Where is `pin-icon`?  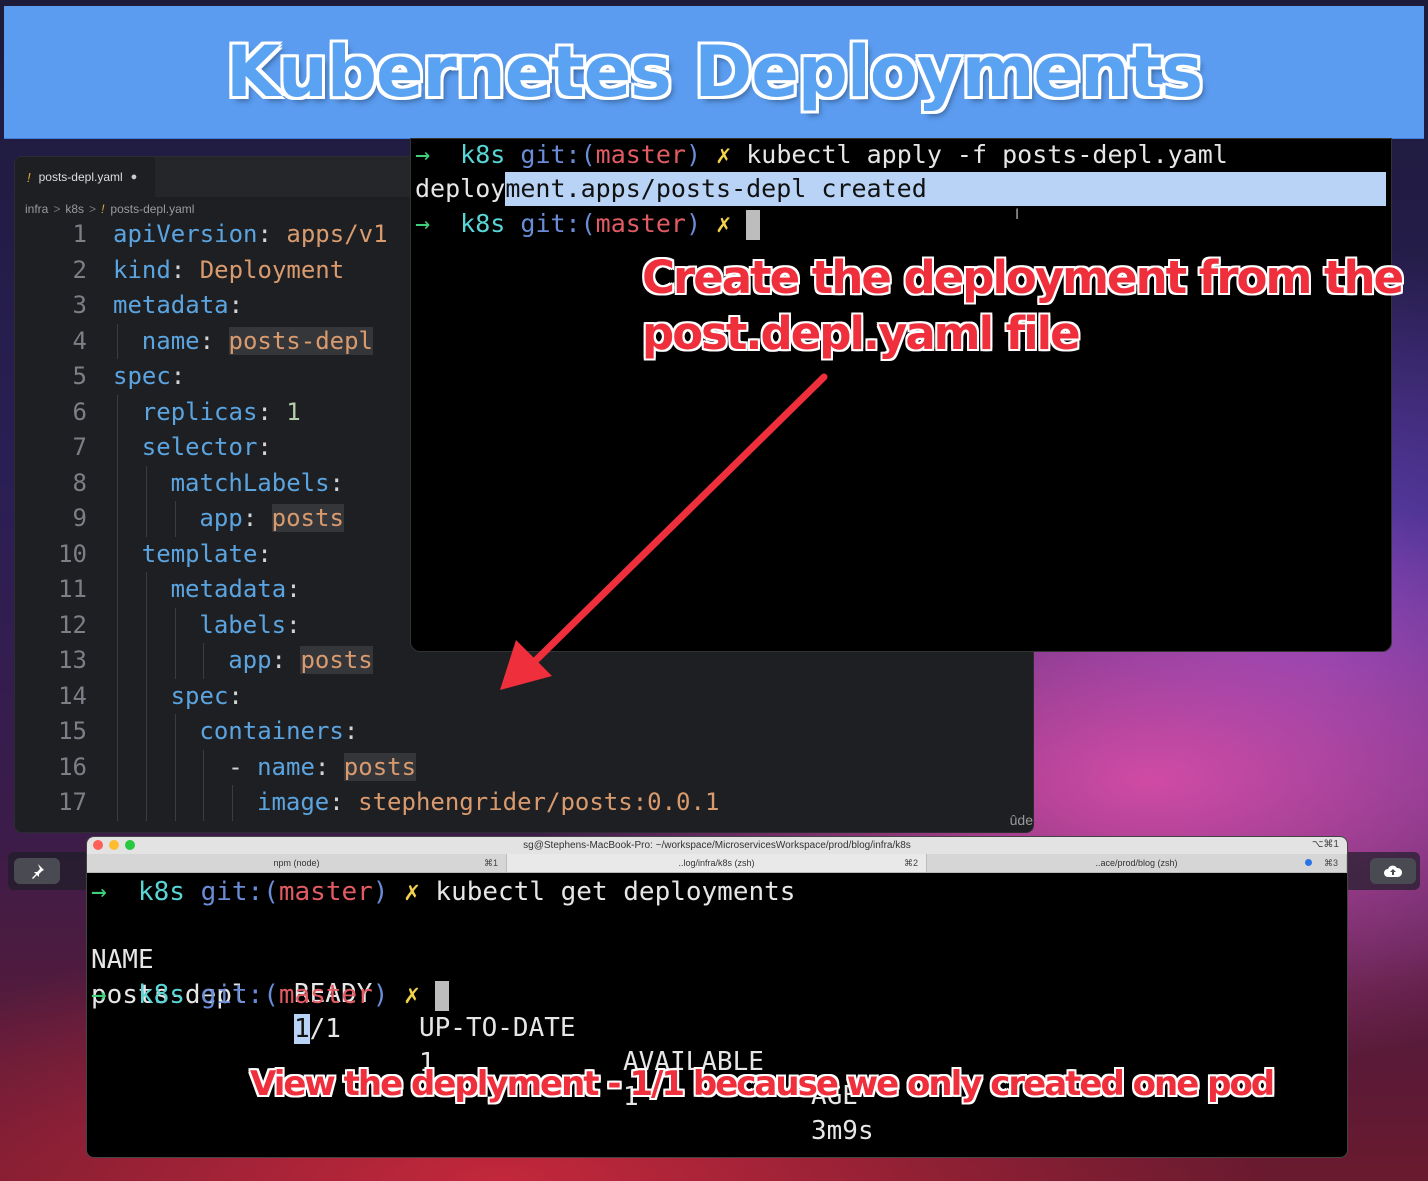
pin-icon is located at coordinates (38, 871).